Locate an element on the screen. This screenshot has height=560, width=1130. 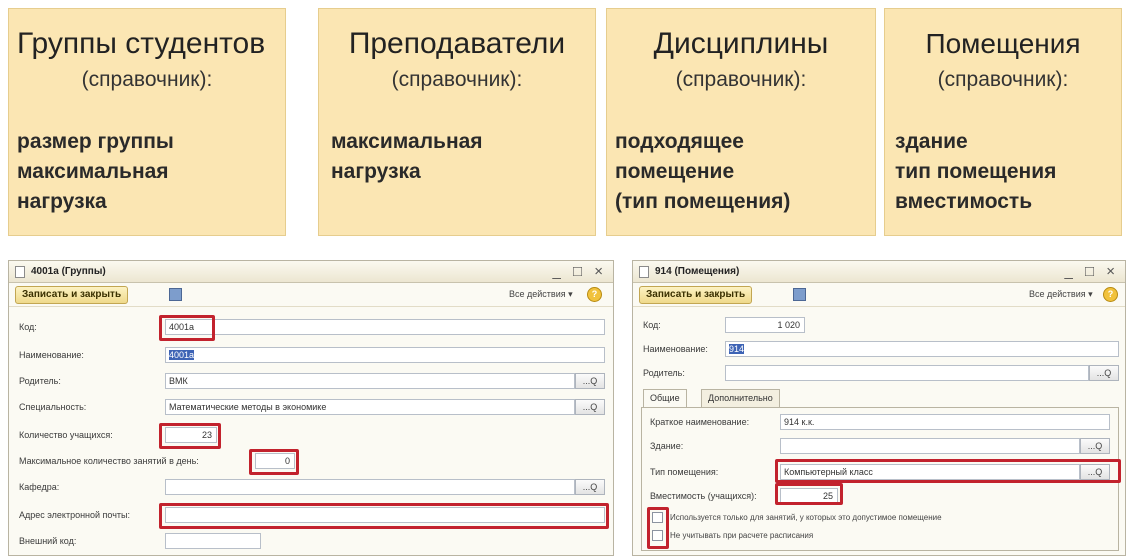
card-lines: размер группы максимальная нагрузка is located at coordinates (95, 172).